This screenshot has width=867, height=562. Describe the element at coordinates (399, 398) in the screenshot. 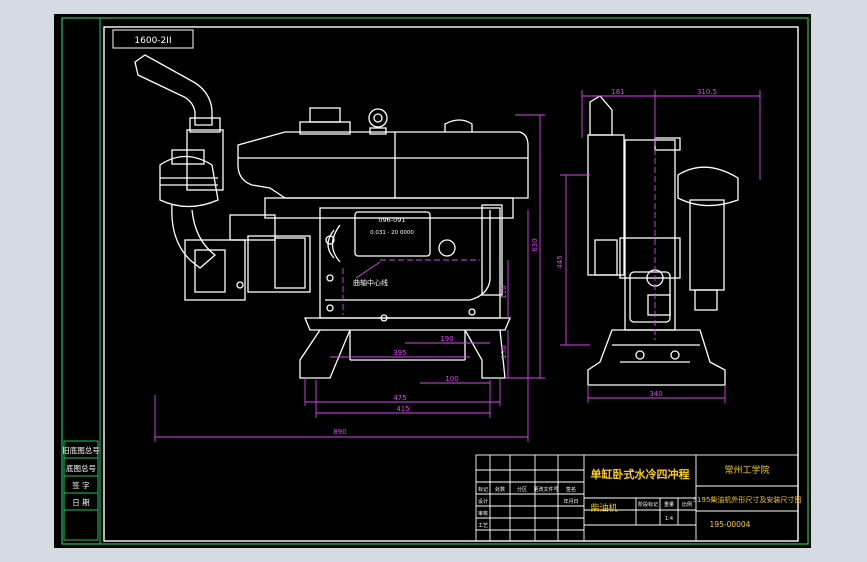

I see `dim-475: 475` at that location.